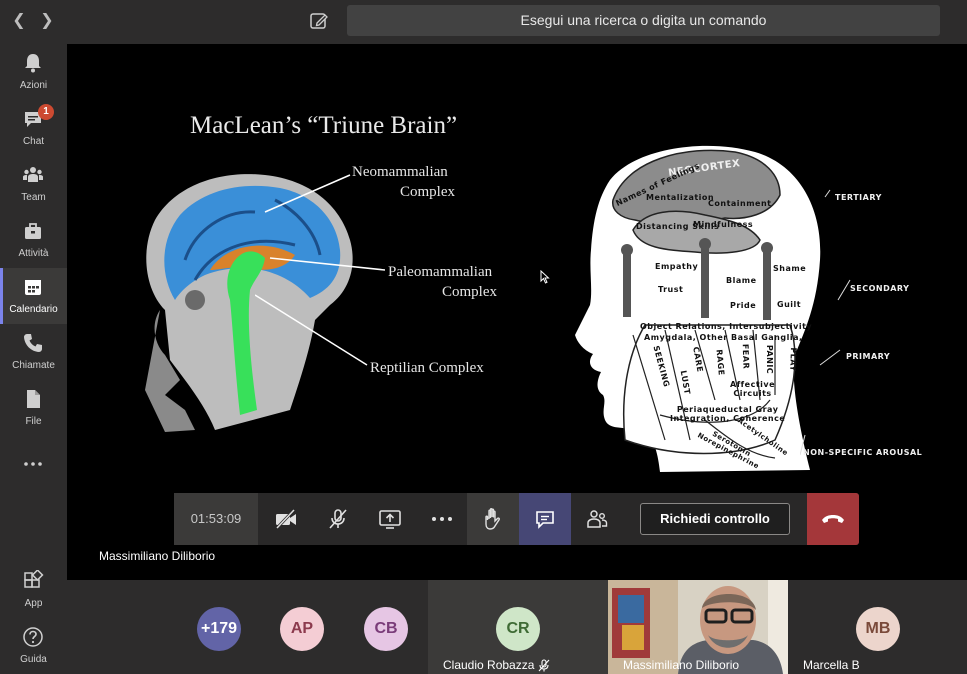  I want to click on label-line: Neomammalian, so click(400, 172).